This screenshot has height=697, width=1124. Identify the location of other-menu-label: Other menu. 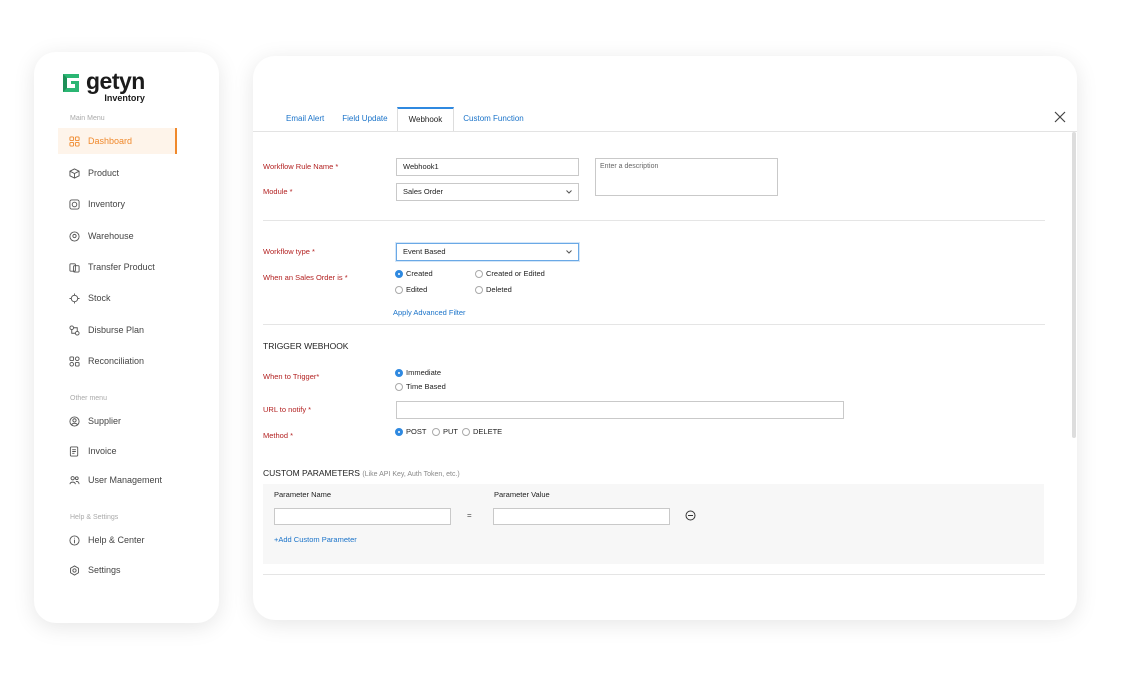
(88, 398).